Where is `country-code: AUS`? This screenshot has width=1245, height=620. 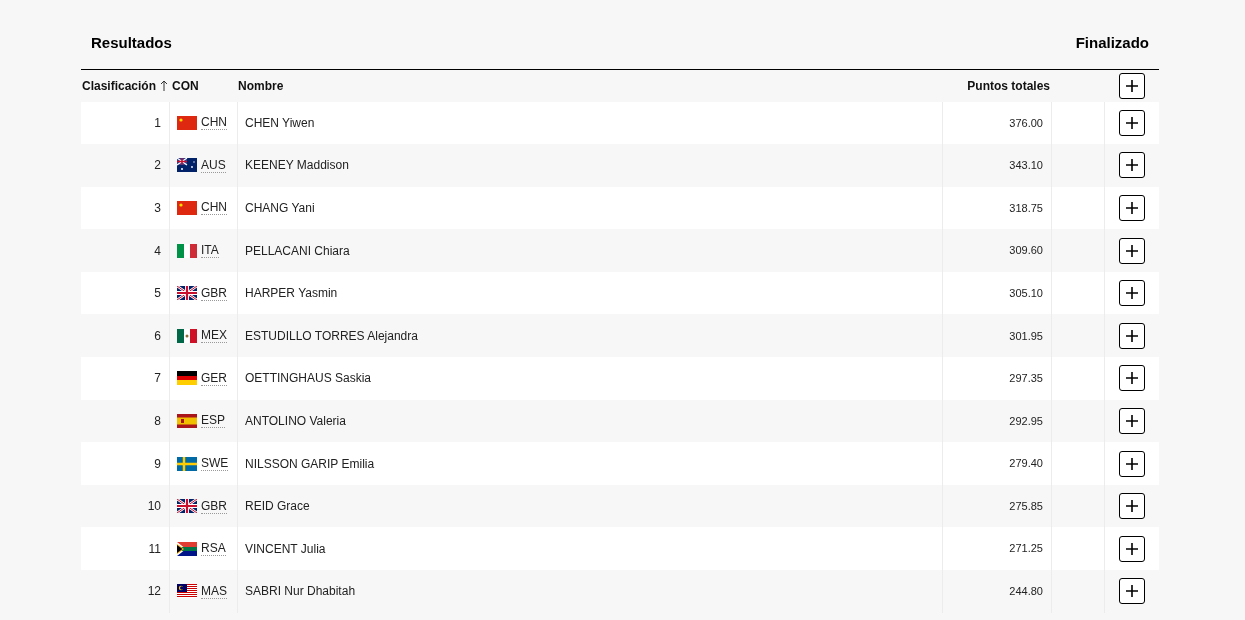 country-code: AUS is located at coordinates (213, 165).